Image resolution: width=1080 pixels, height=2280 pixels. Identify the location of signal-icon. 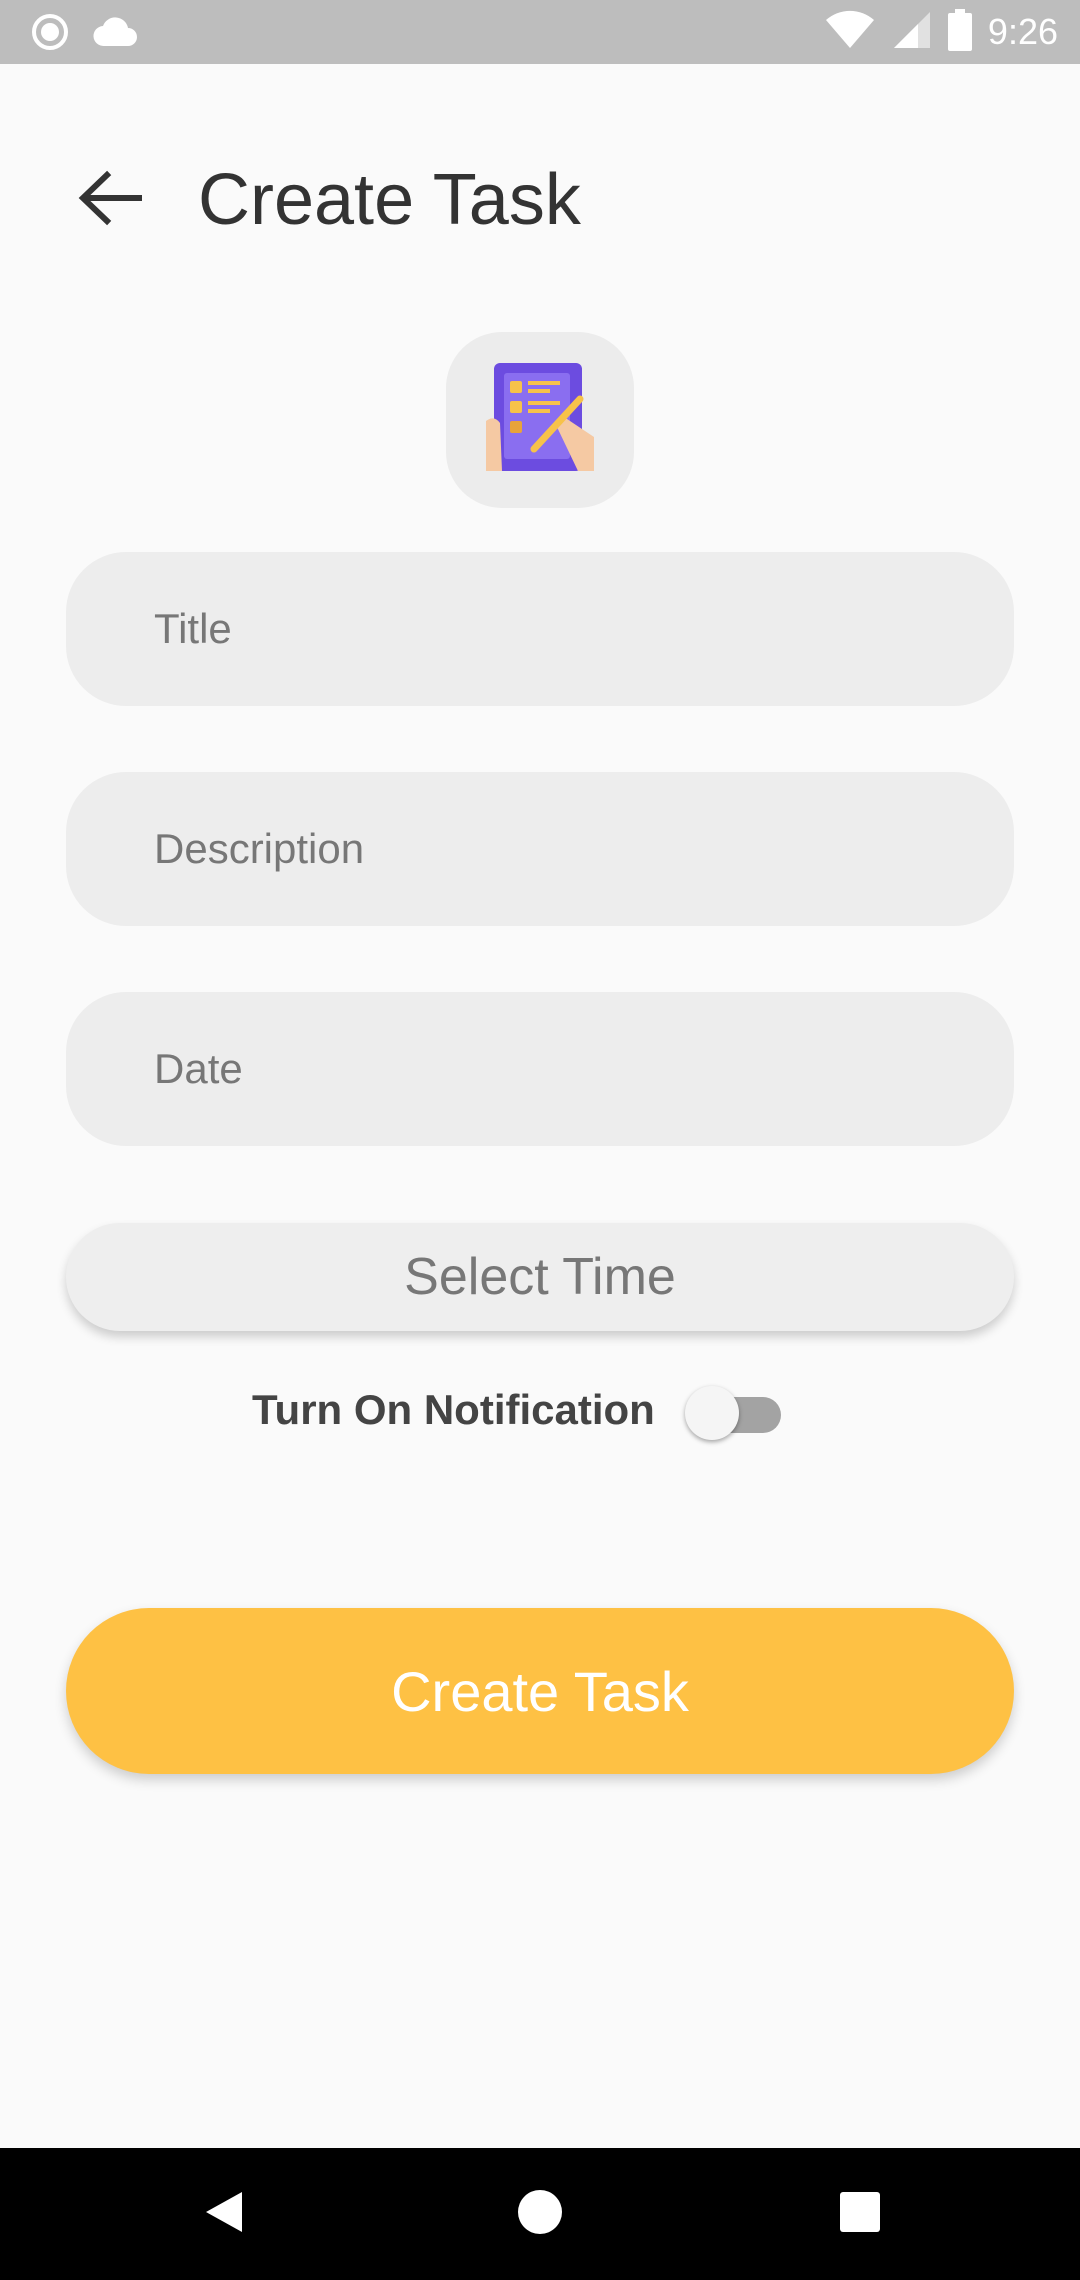
(912, 32).